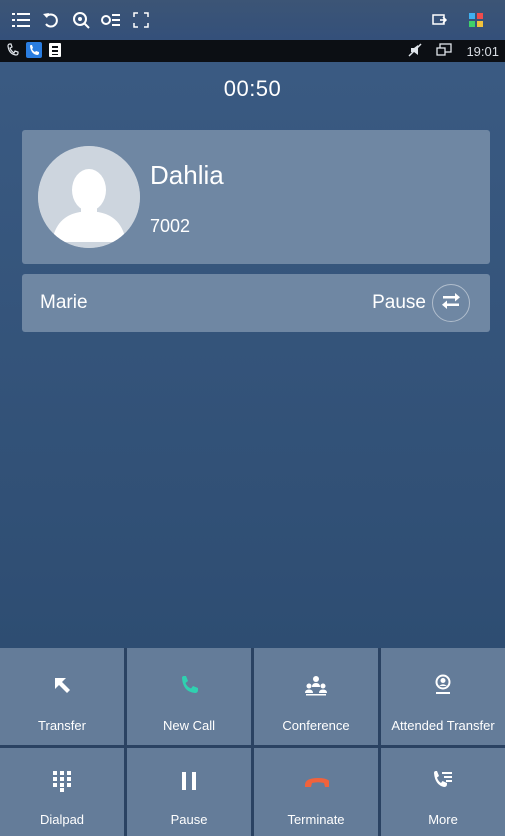 The height and width of the screenshot is (836, 505). Describe the element at coordinates (55, 51) in the screenshot. I see `contacts-icon` at that location.